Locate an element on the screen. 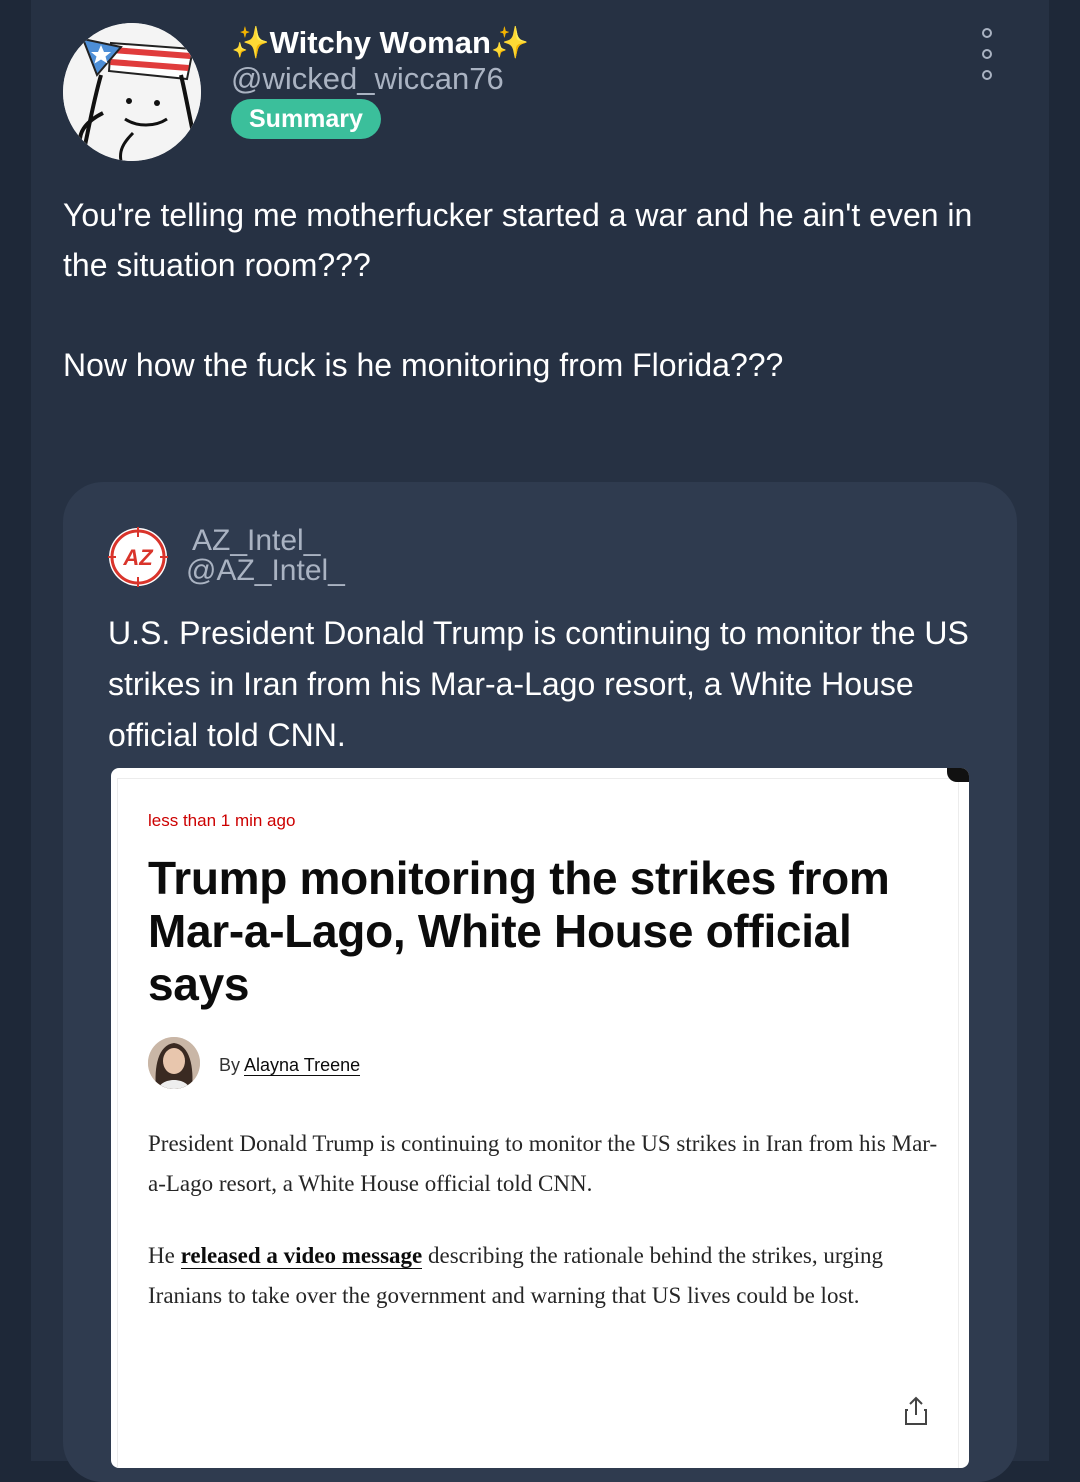 The width and height of the screenshot is (1080, 1482). more-vertical-icon is located at coordinates (987, 54).